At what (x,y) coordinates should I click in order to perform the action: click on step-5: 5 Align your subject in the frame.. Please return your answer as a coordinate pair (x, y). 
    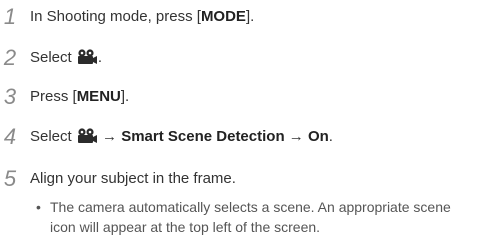
    Looking at the image, I should click on (244, 179).